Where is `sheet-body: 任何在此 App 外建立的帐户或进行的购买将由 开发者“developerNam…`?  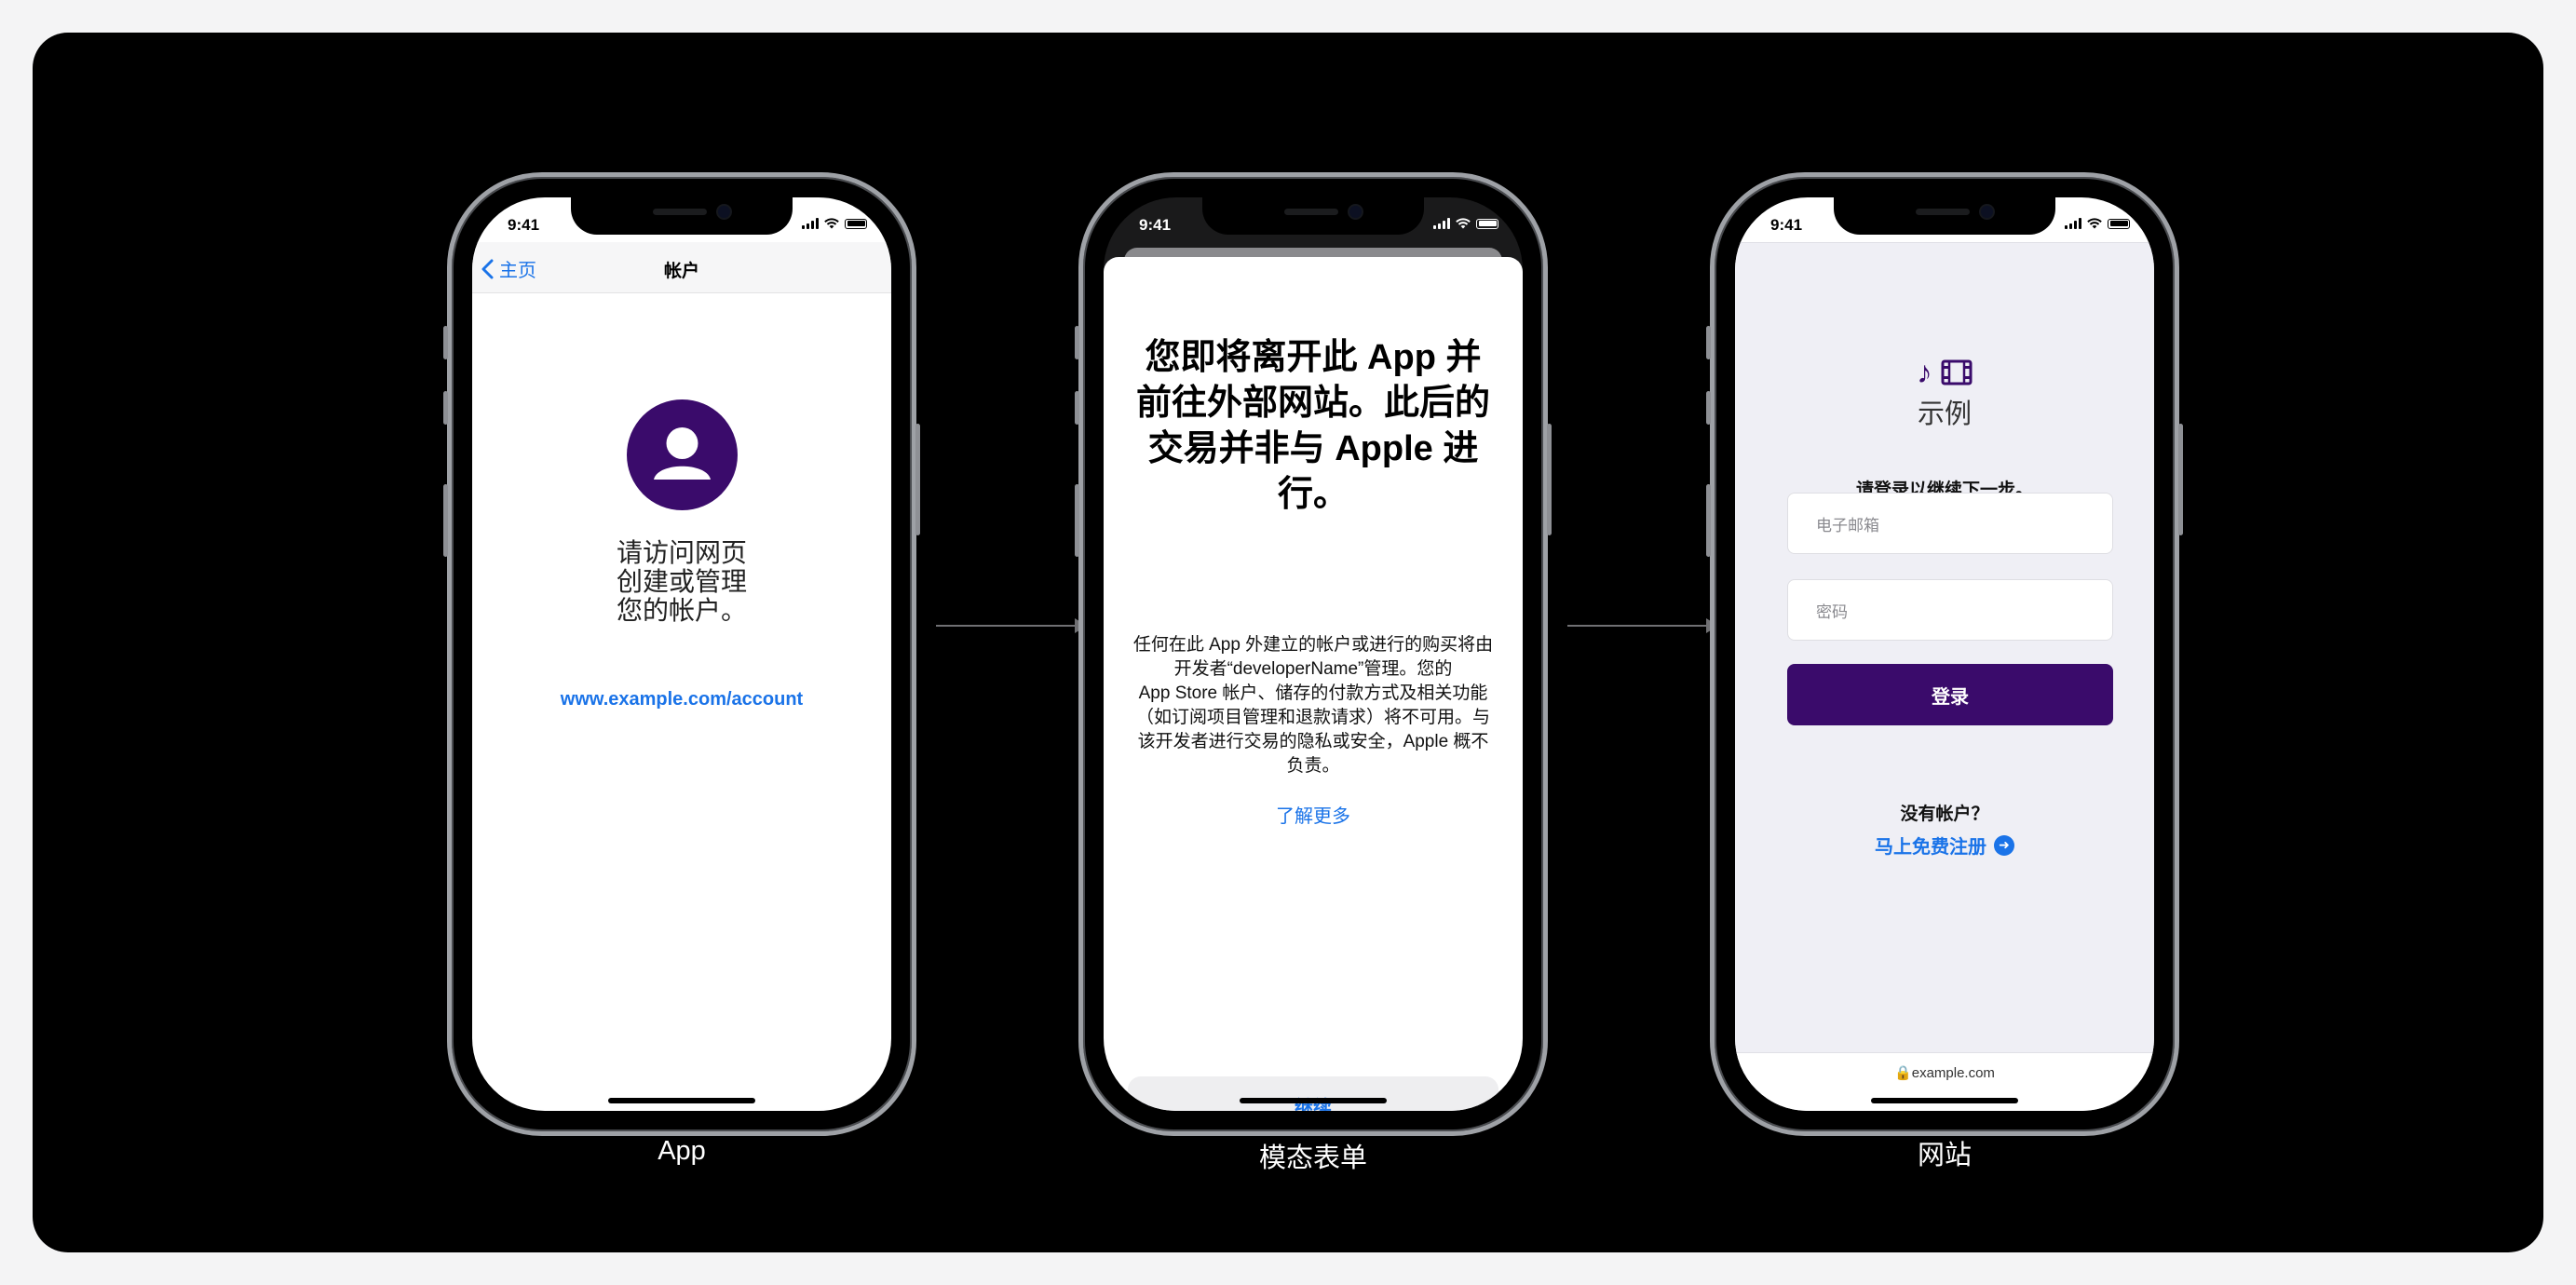 sheet-body: 任何在此 App 外建立的帐户或进行的购买将由 开发者“developerNam… is located at coordinates (1313, 705).